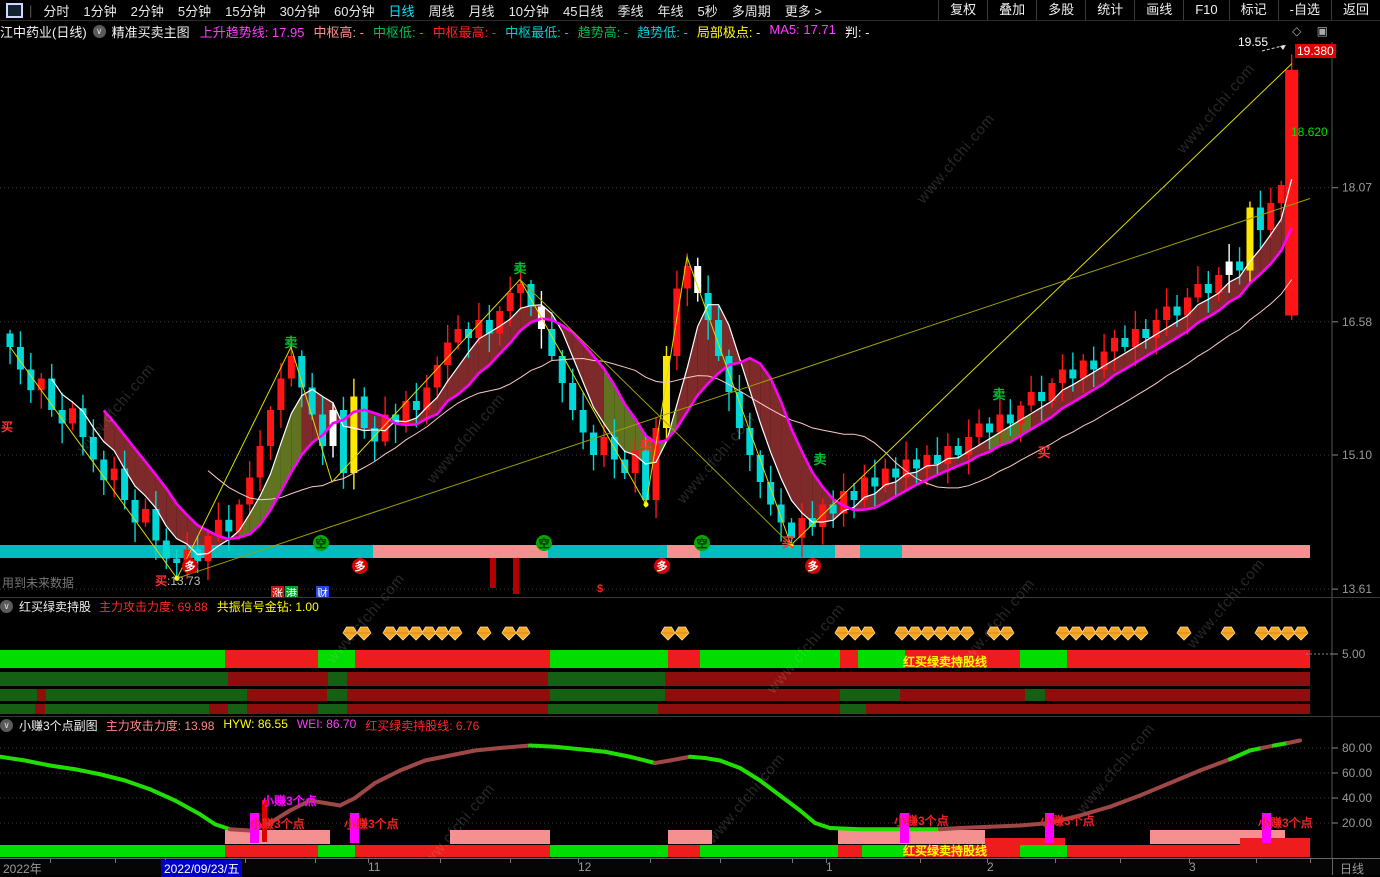 The width and height of the screenshot is (1380, 877). I want to click on axis-corner-divider, so click(1332, 867).